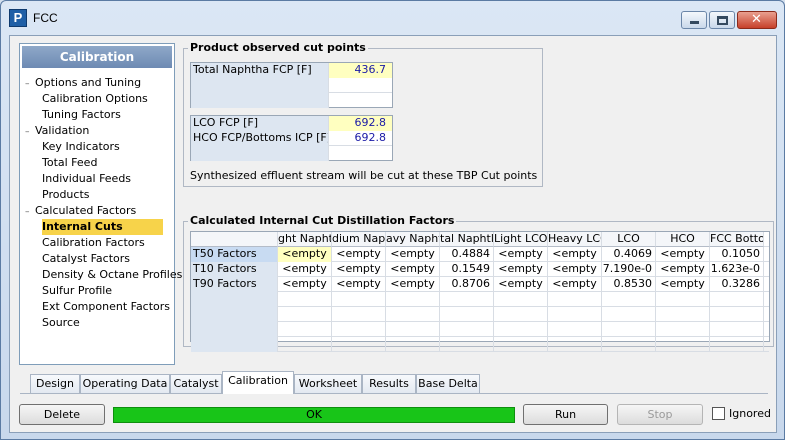 The image size is (785, 440). What do you see at coordinates (360, 70) in the screenshot?
I see `naphtha-fcp-value: 436.7` at bounding box center [360, 70].